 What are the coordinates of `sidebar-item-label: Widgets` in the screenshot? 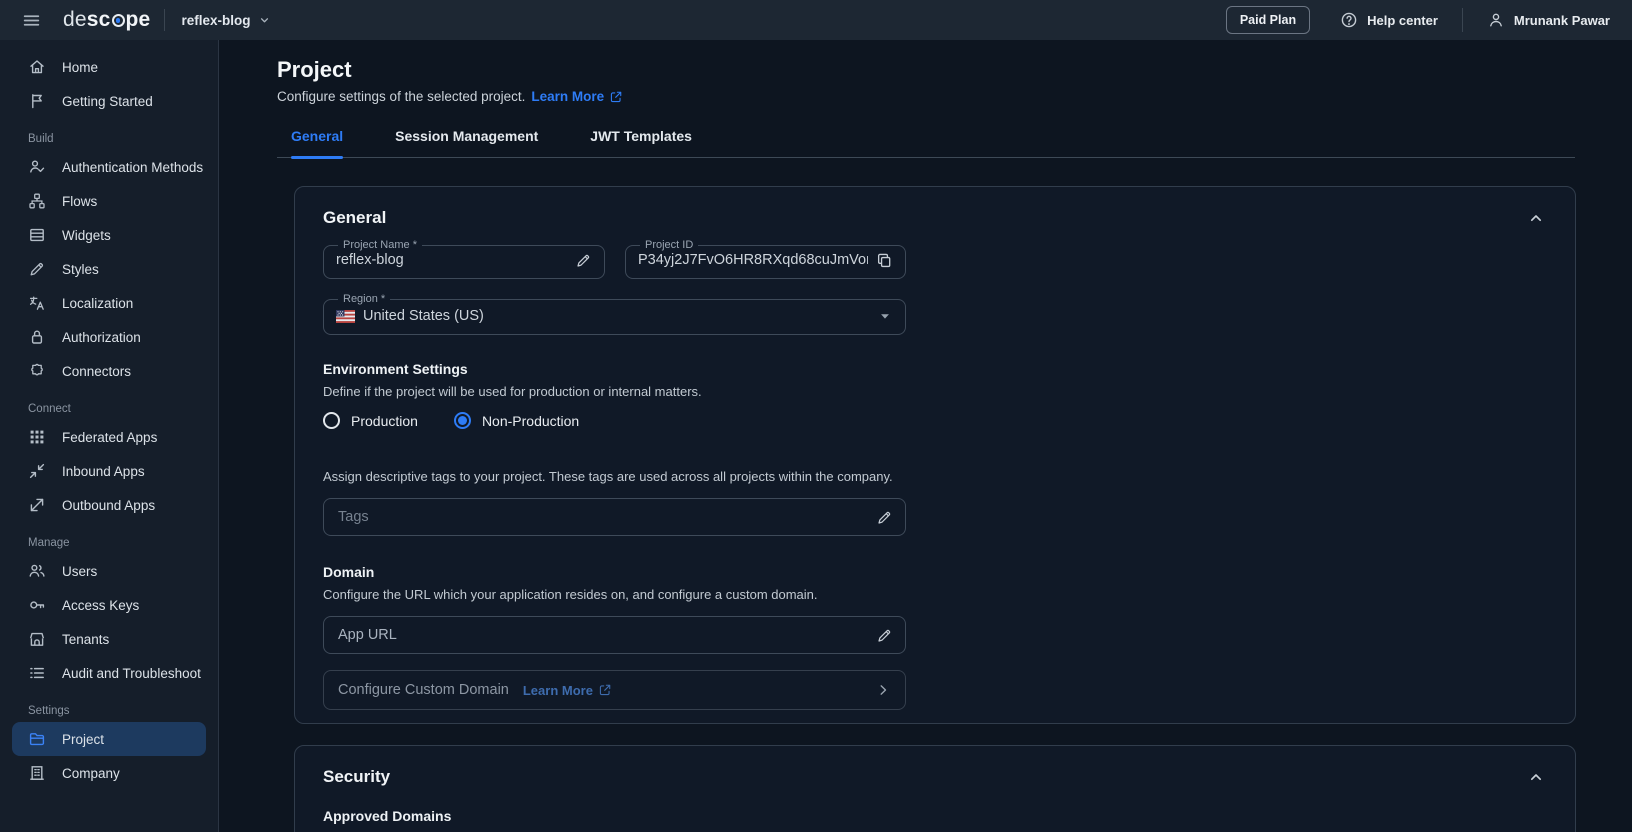 It's located at (86, 235).